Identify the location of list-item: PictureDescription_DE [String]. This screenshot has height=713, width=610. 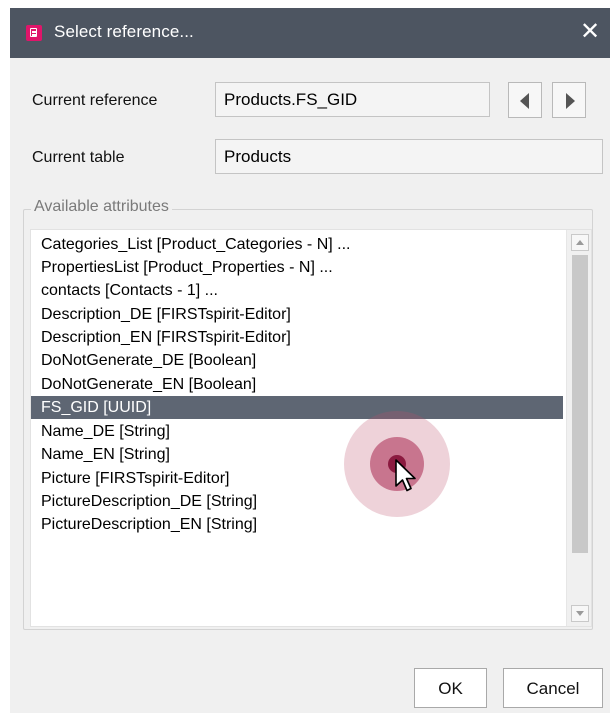
(297, 501).